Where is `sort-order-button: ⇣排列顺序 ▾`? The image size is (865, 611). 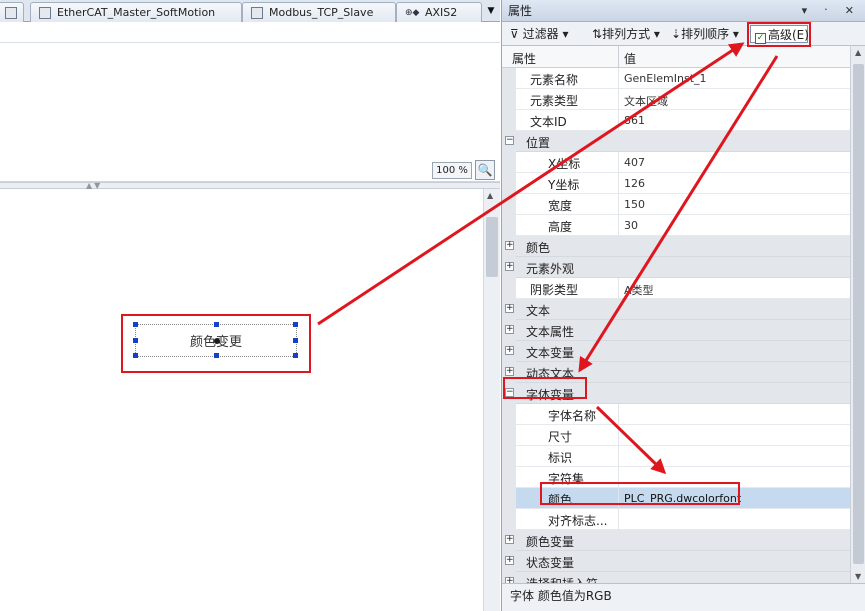
sort-order-button: ⇣排列顺序 ▾ is located at coordinates (705, 34).